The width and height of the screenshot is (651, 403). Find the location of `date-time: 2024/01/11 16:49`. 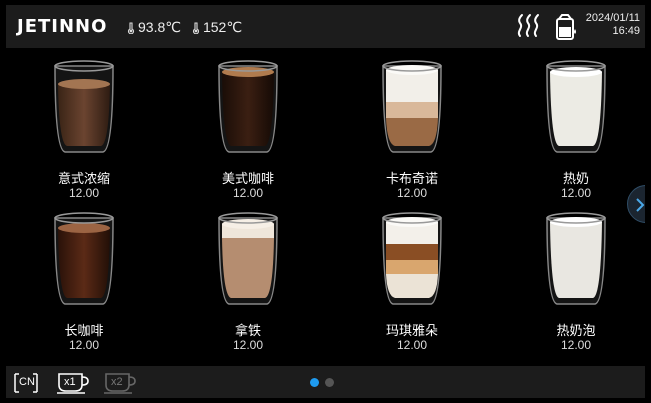

date-time: 2024/01/11 16:49 is located at coordinates (613, 25).